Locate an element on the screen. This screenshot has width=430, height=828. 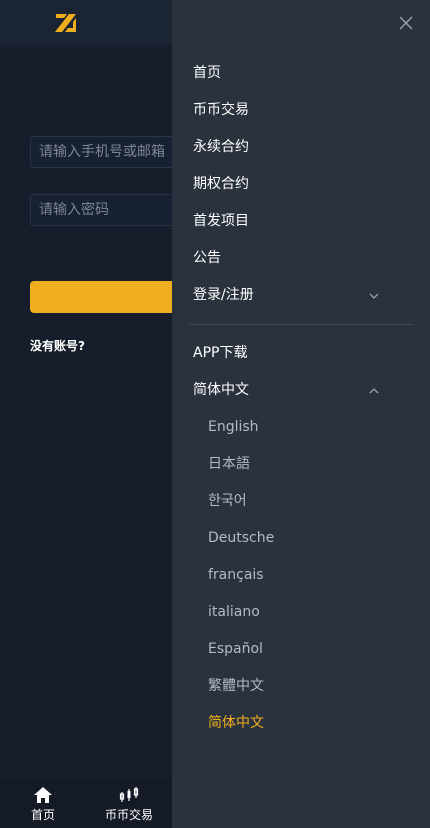
phone-email-input is located at coordinates (110, 152).